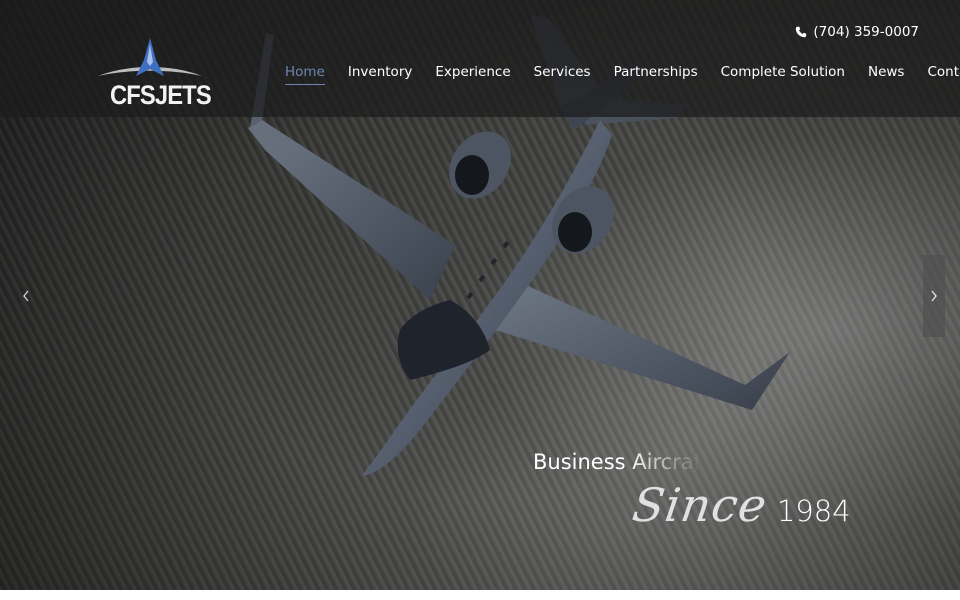 The height and width of the screenshot is (600, 960). I want to click on chevron-left-icon, so click(26, 296).